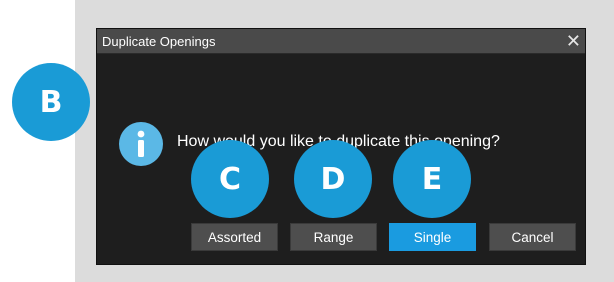 Image resolution: width=614 pixels, height=282 pixels. What do you see at coordinates (432, 237) in the screenshot?
I see `single-button: Single` at bounding box center [432, 237].